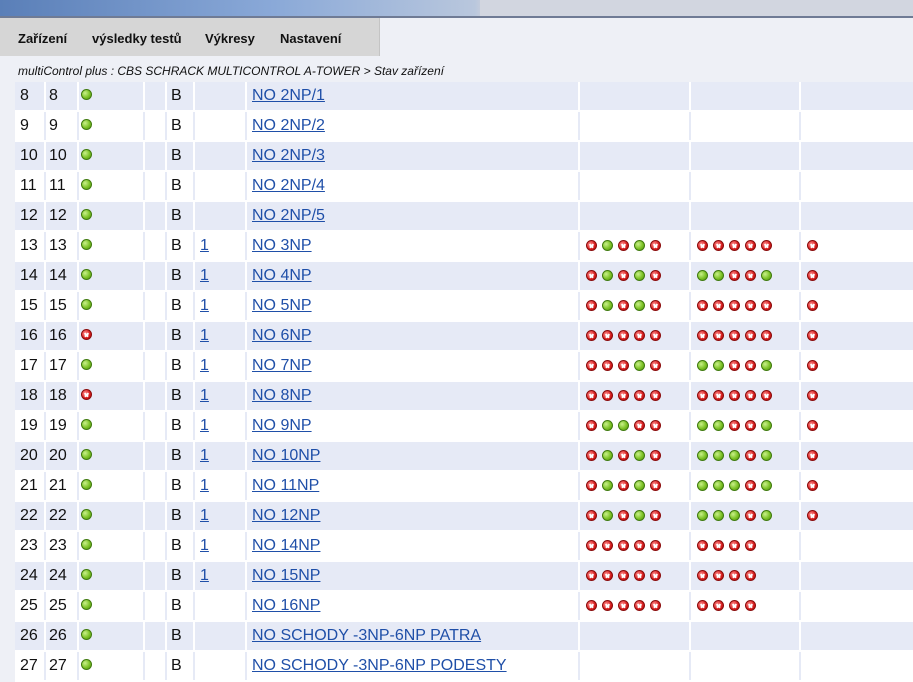 Image resolution: width=913 pixels, height=682 pixels. Describe the element at coordinates (286, 575) in the screenshot. I see `device-name-link: NO 15NP` at that location.